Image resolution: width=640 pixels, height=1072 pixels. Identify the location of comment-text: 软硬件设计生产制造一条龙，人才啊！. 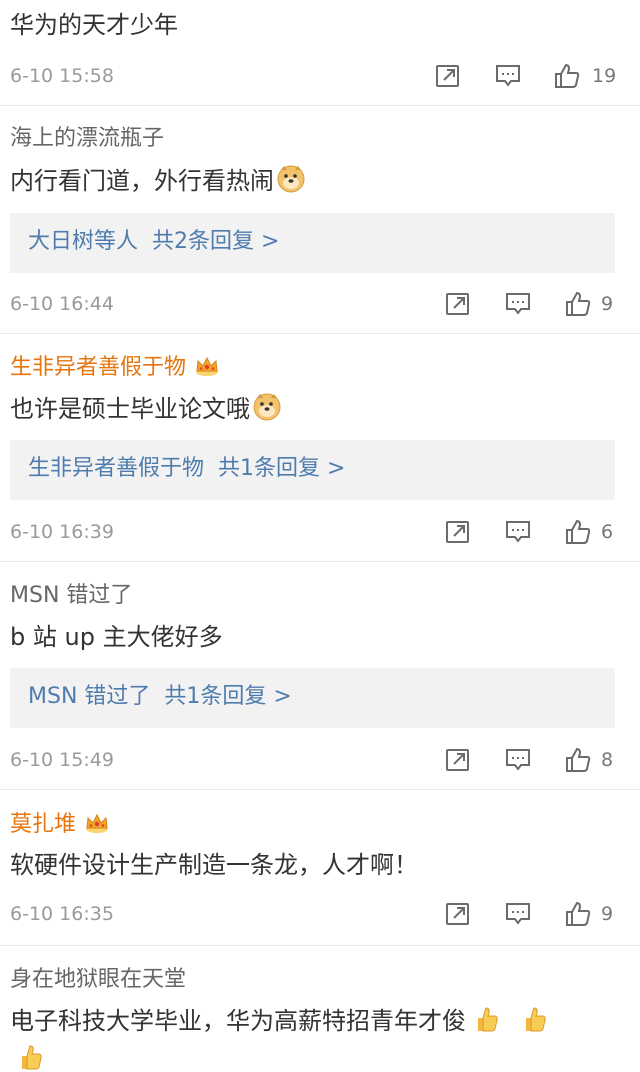
(214, 865).